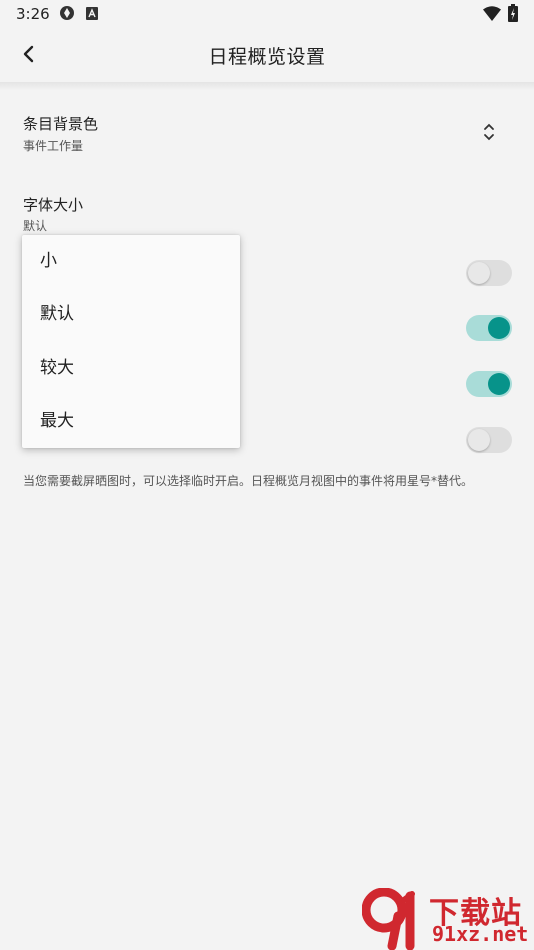 The width and height of the screenshot is (534, 950). What do you see at coordinates (61, 124) in the screenshot?
I see `setting-item-background-title: 条目背景色` at bounding box center [61, 124].